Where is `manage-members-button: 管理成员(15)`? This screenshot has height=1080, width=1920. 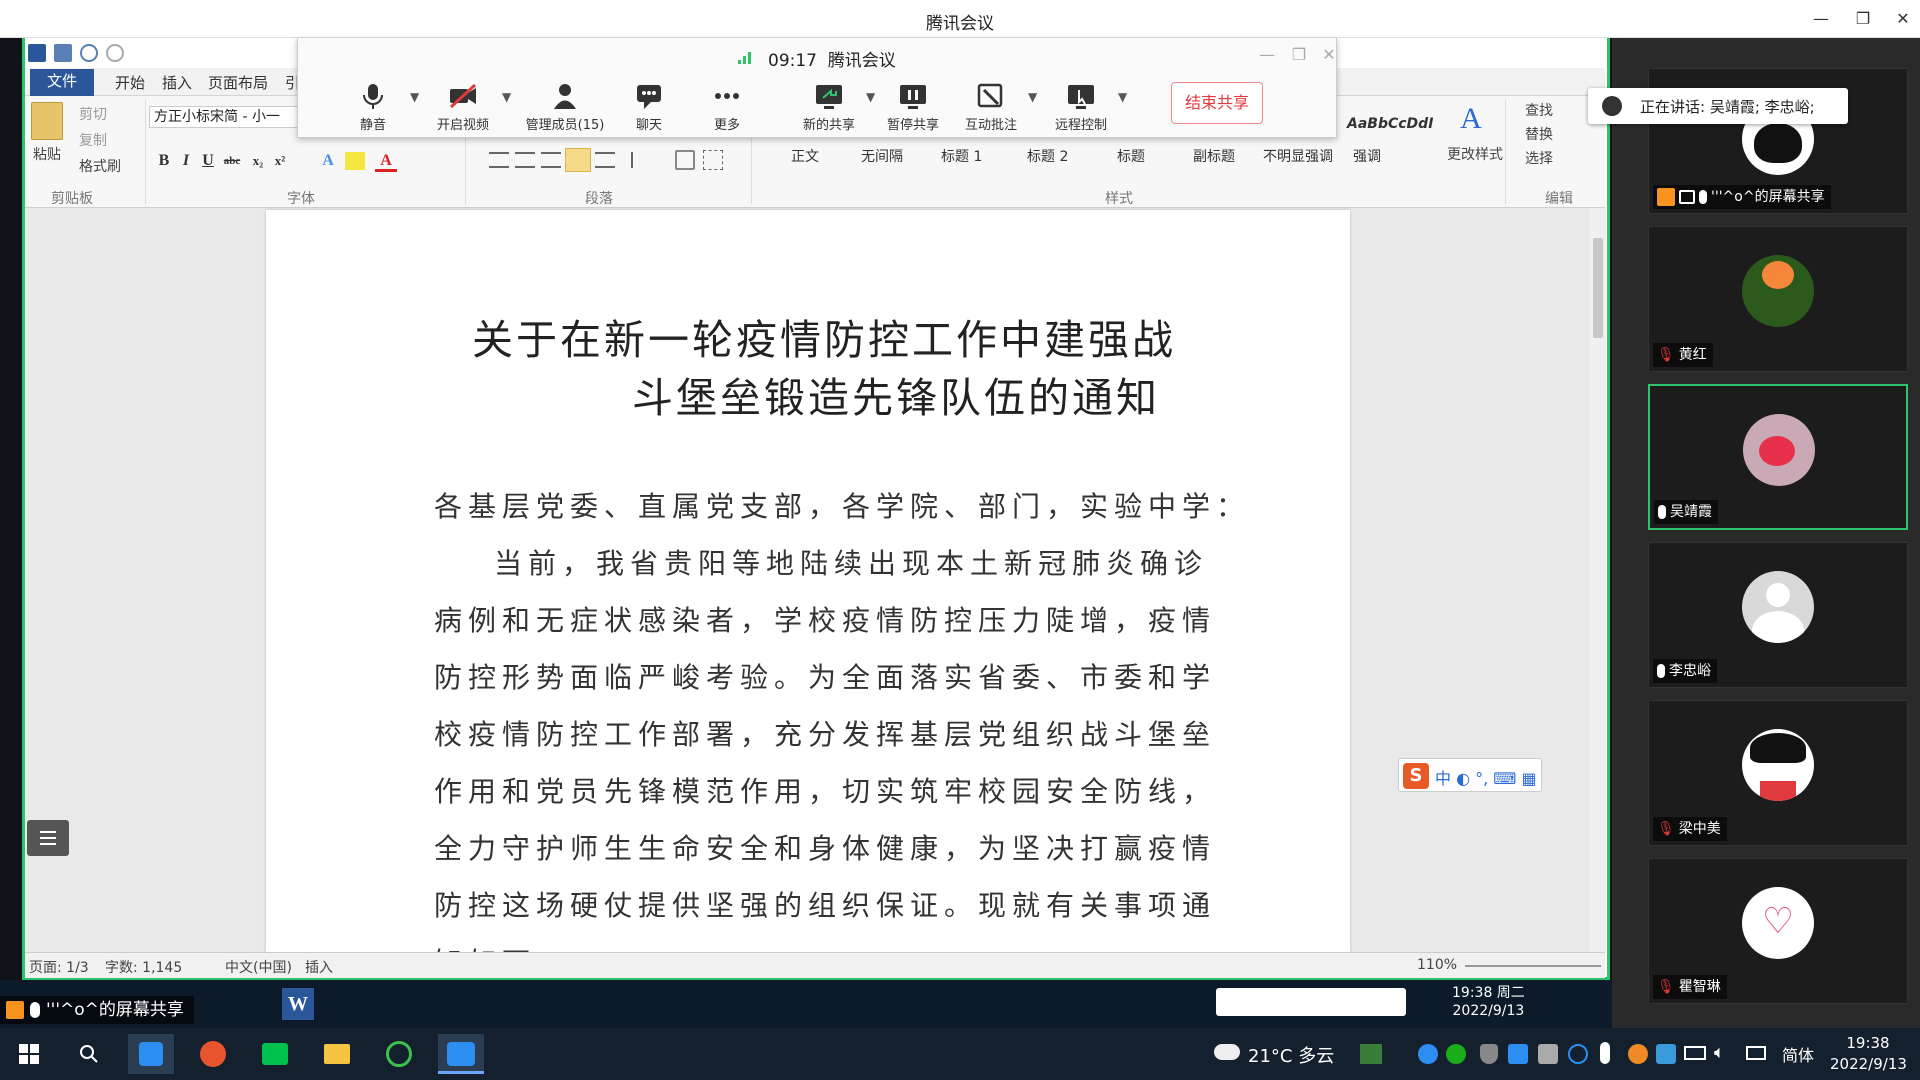 manage-members-button: 管理成员(15) is located at coordinates (565, 107).